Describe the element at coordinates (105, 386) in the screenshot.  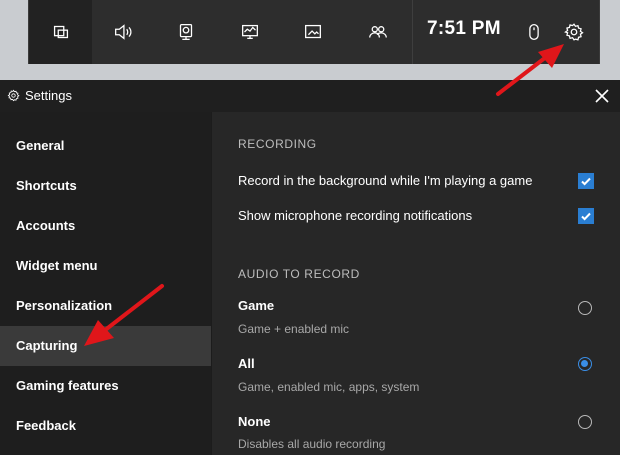
I see `sidebar-item-gaming-features: Gaming features` at that location.